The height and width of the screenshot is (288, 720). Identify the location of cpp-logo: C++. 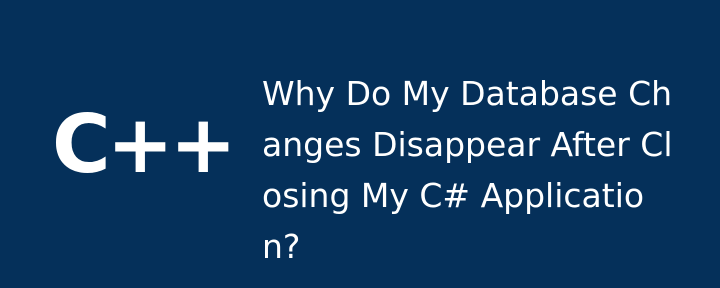
(144, 145).